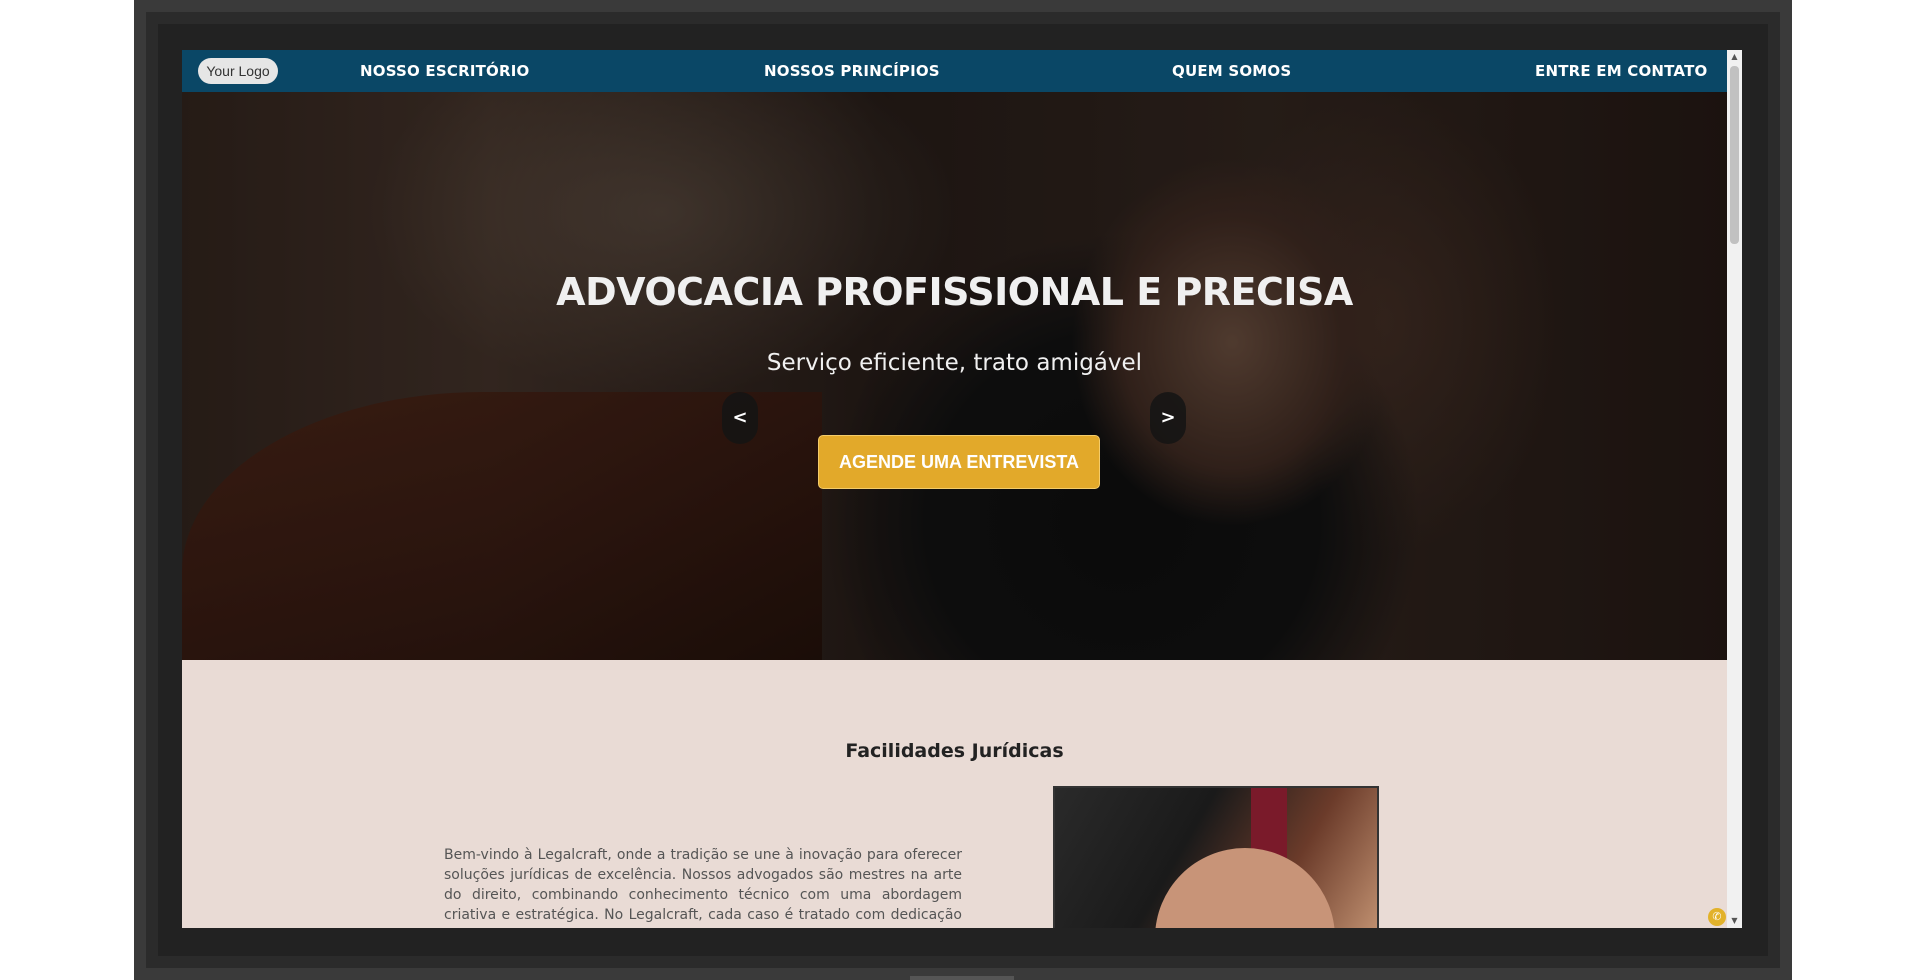 This screenshot has height=980, width=1920. I want to click on schedule-interview-button: AGENDE UMA ENTREVISTA, so click(959, 462).